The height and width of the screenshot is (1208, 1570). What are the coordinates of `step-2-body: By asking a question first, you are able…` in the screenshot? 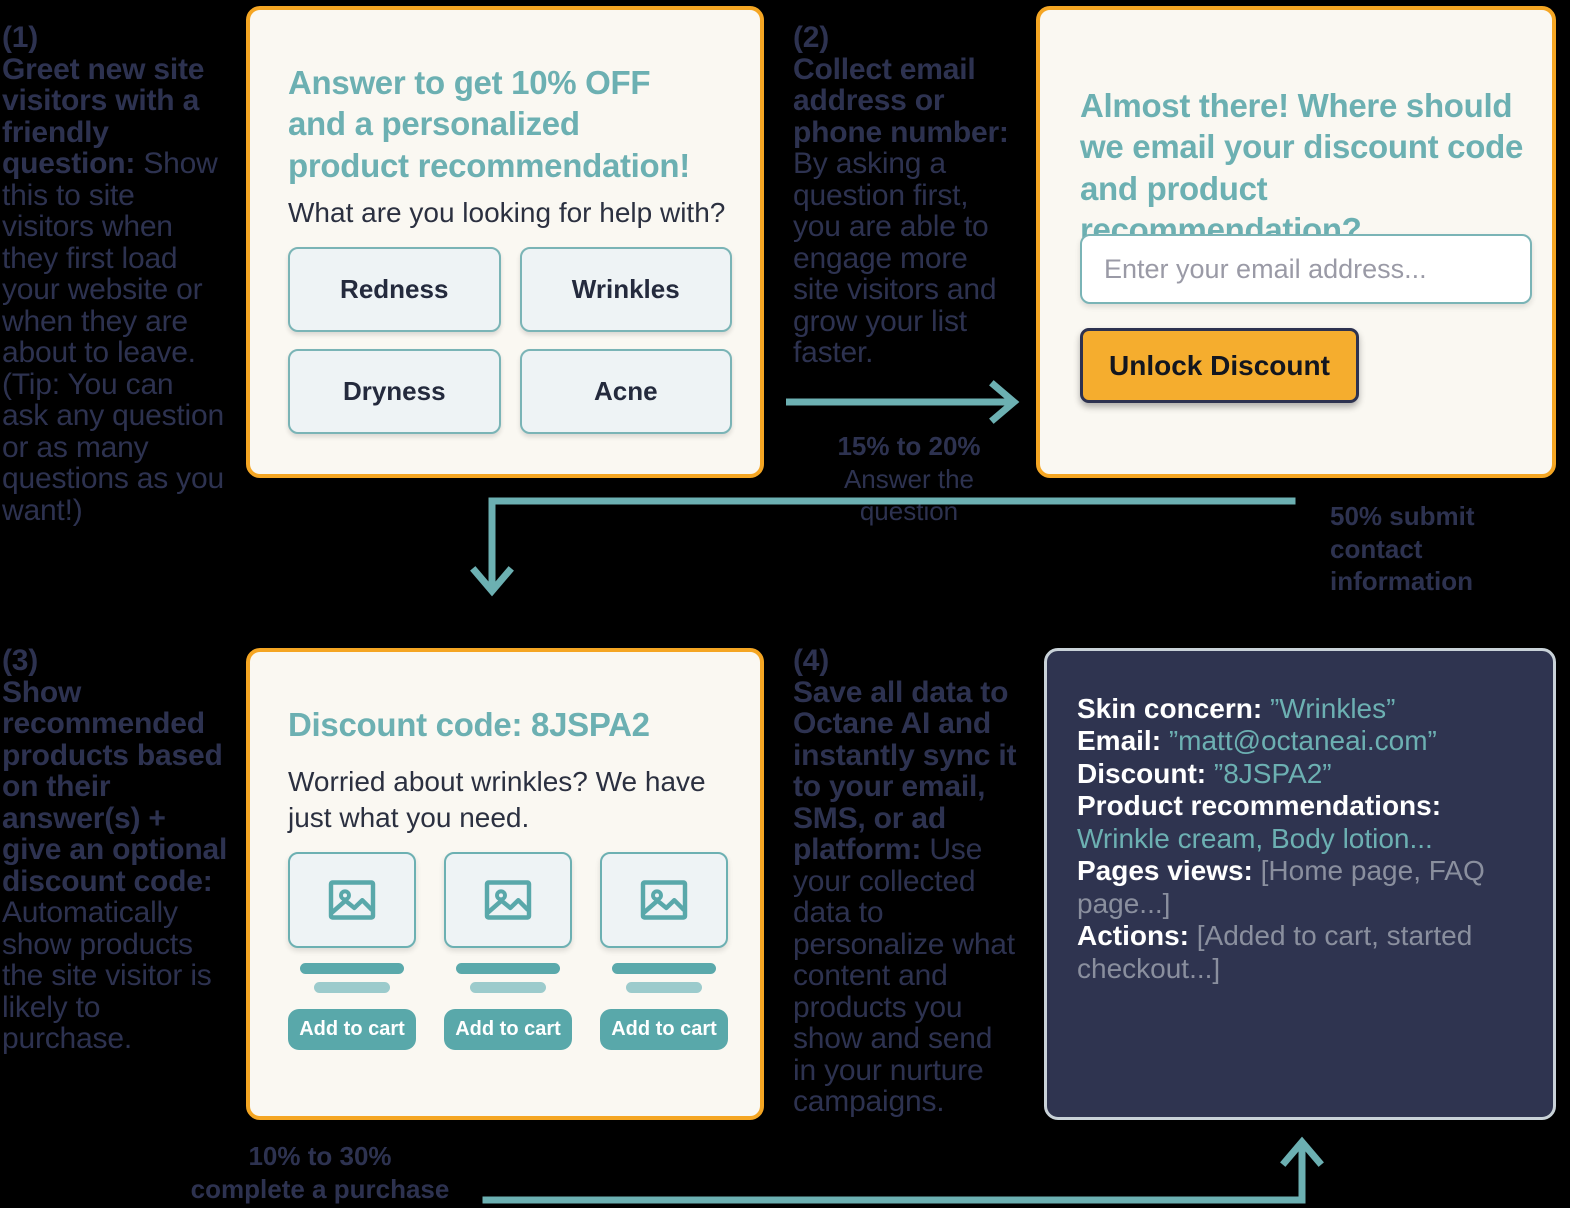 It's located at (895, 258).